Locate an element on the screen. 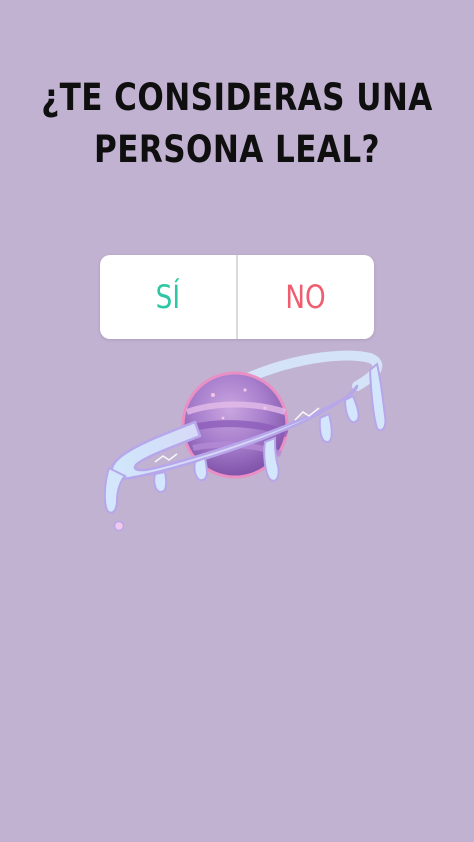  poll-sticker: SÍ NO is located at coordinates (237, 297).